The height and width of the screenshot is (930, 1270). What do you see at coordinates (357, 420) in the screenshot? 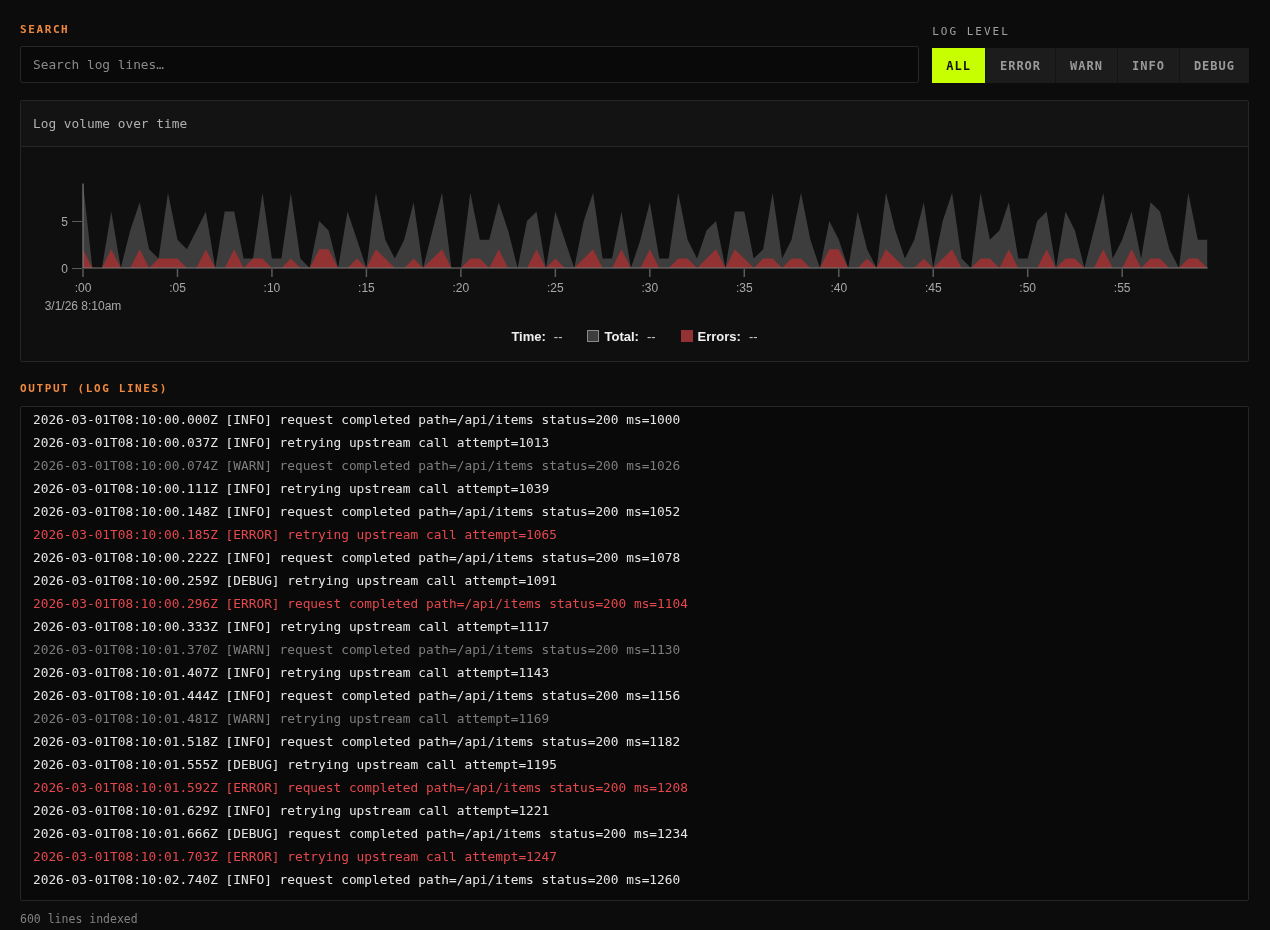
I see `log-line: 2026-03-01T08:10:00.000Z [INFO] request completed path=/api/items status=200 ms=1000` at bounding box center [357, 420].